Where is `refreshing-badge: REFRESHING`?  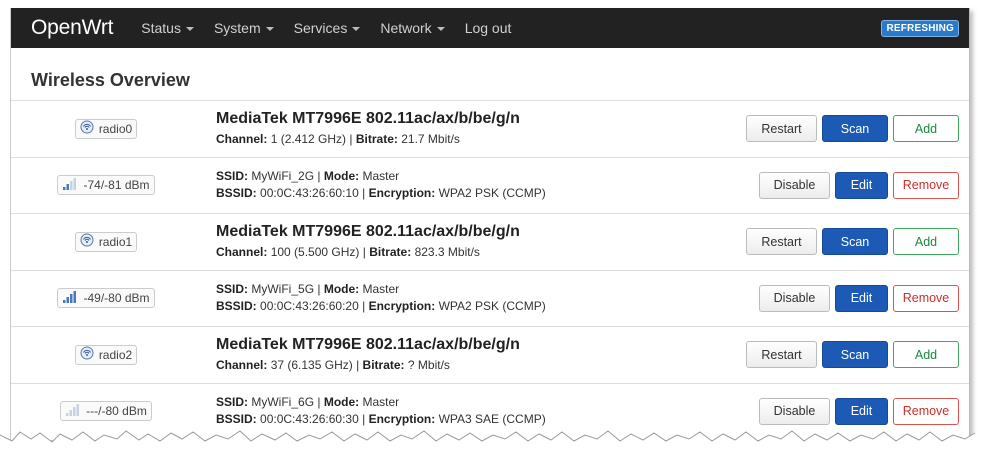
refreshing-badge: REFRESHING is located at coordinates (920, 28).